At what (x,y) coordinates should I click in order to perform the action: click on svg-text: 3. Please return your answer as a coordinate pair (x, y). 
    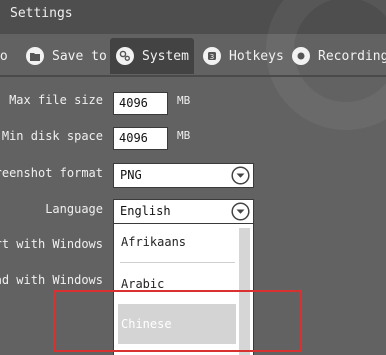
    Looking at the image, I should click on (212, 57).